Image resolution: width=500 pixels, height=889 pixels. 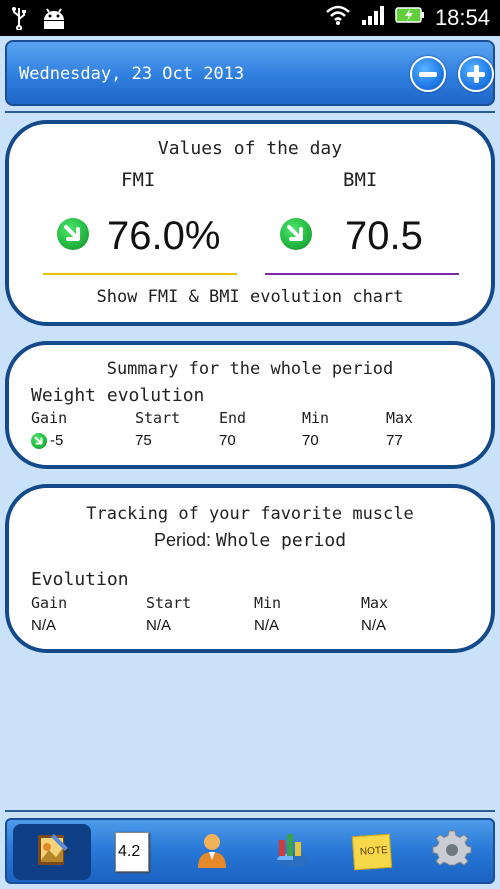 I want to click on nav-notes: NOTE, so click(x=372, y=852).